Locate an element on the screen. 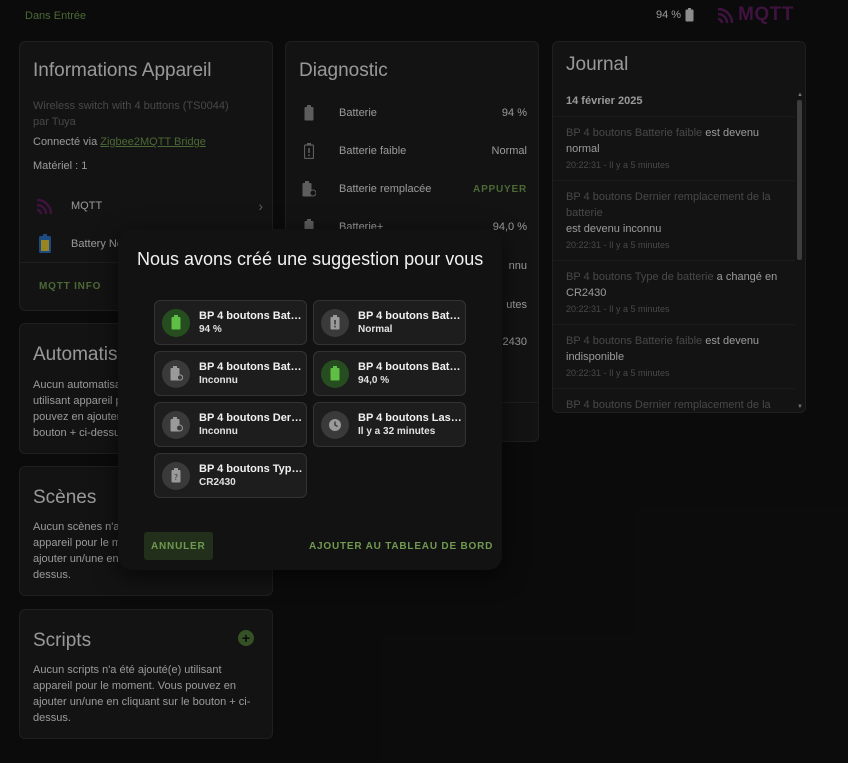 The height and width of the screenshot is (763, 848). tile-name: BP 4 boutons Batterie remplacée is located at coordinates (251, 366).